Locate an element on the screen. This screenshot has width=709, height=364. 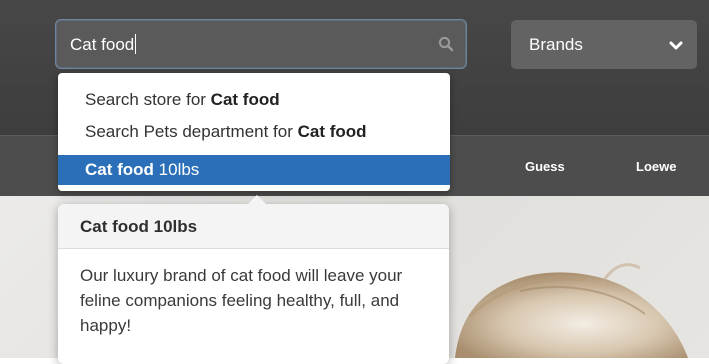
popover-title: Cat food 10lbs is located at coordinates (253, 226).